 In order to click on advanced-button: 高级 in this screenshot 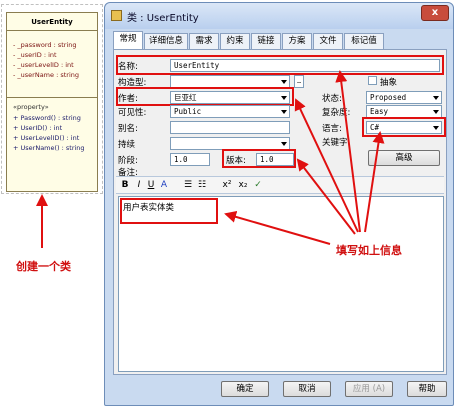, I will do `click(404, 158)`.